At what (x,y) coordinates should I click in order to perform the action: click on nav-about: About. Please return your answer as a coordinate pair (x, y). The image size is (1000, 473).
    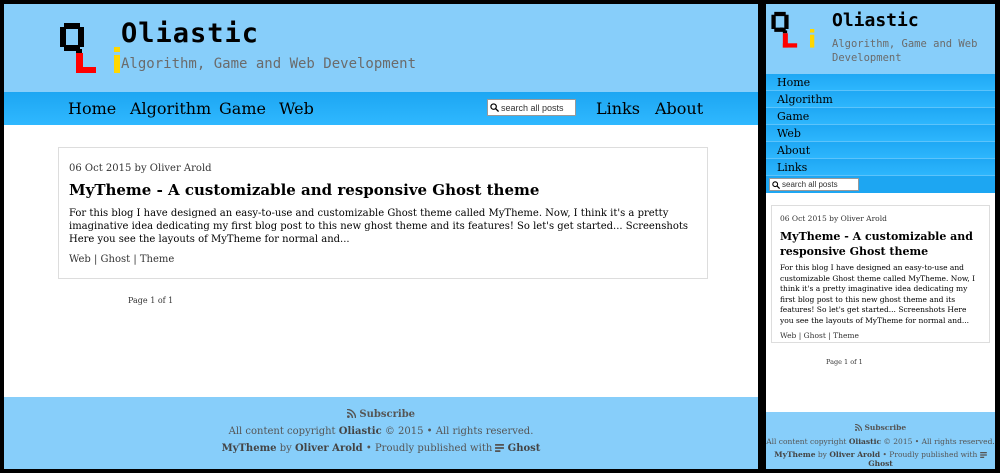
    Looking at the image, I should click on (679, 108).